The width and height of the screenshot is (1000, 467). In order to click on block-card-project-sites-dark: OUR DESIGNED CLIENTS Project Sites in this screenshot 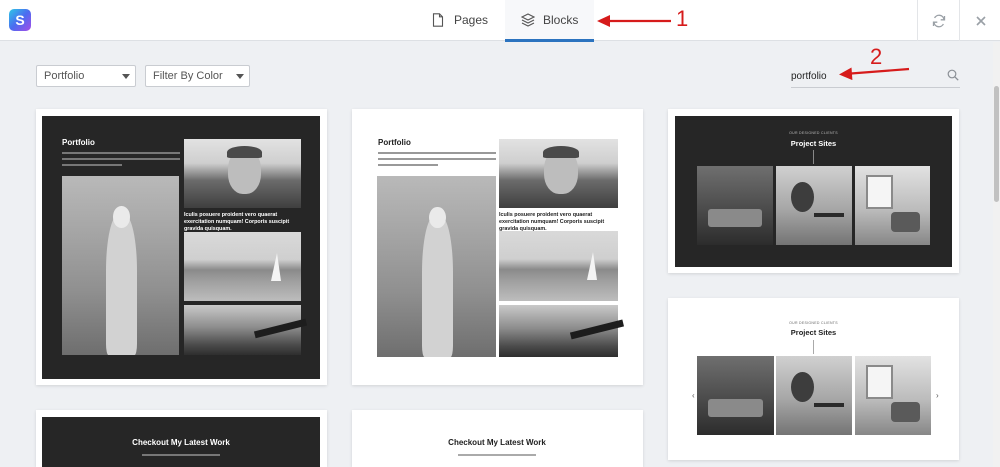, I will do `click(813, 191)`.